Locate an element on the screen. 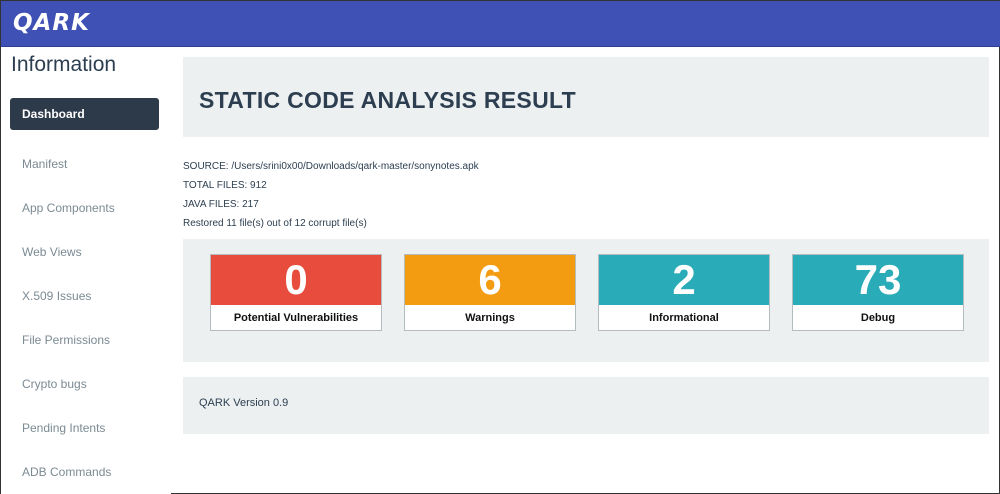 The image size is (1000, 494). sidebar-item-pending-intents: Pending Intents is located at coordinates (84, 428).